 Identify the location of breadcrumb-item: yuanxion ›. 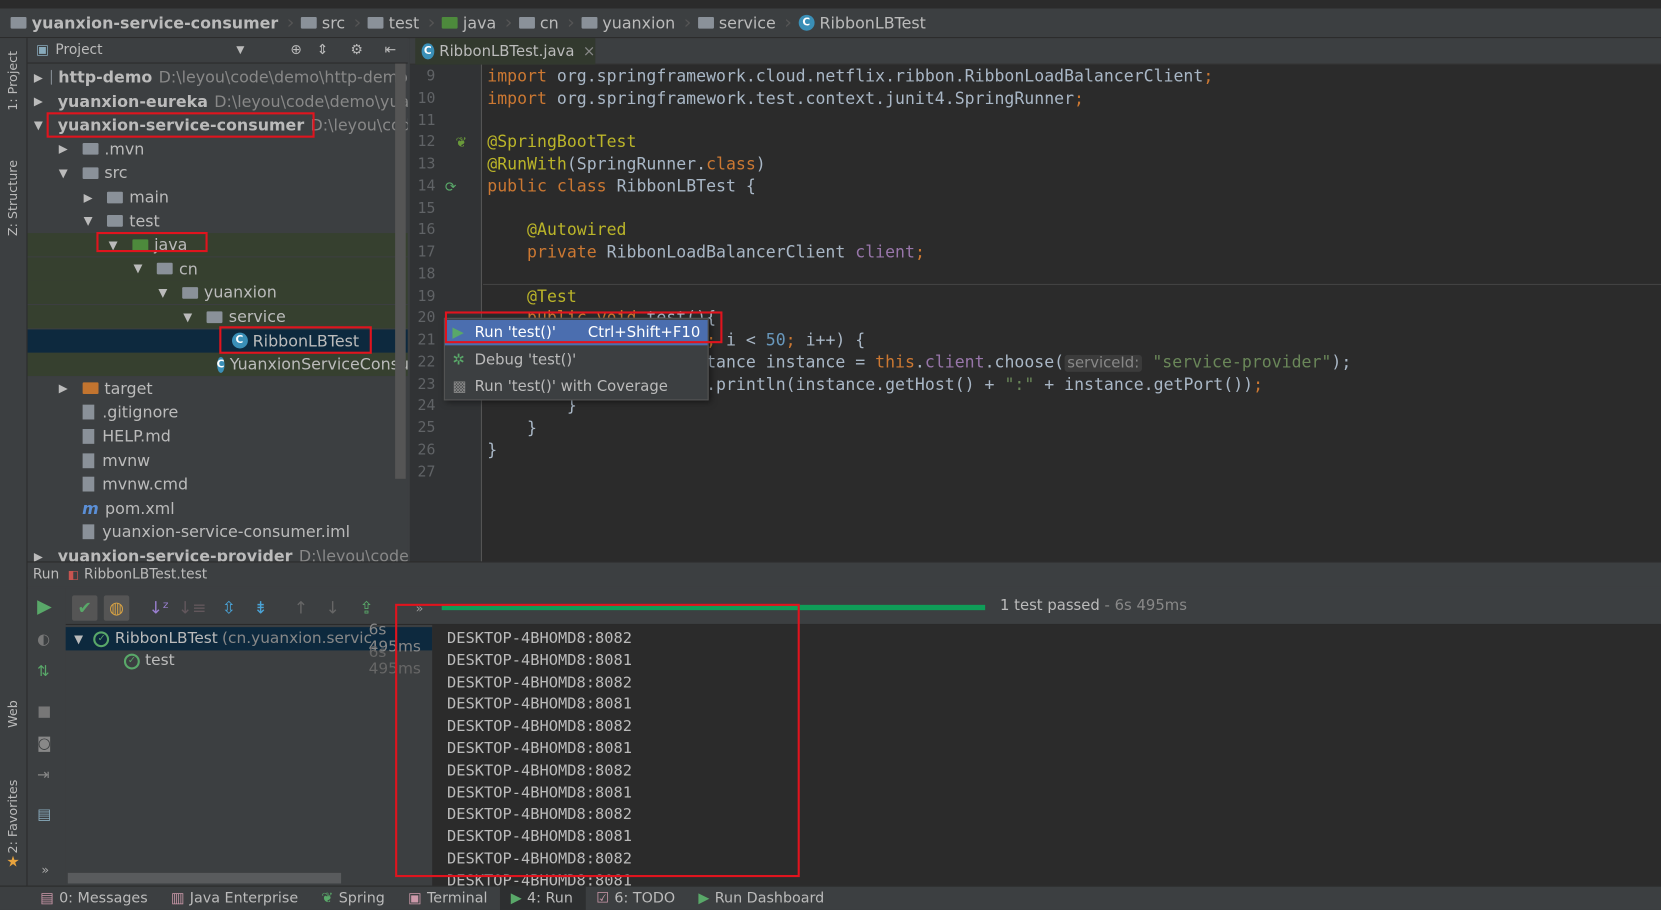
(636, 23).